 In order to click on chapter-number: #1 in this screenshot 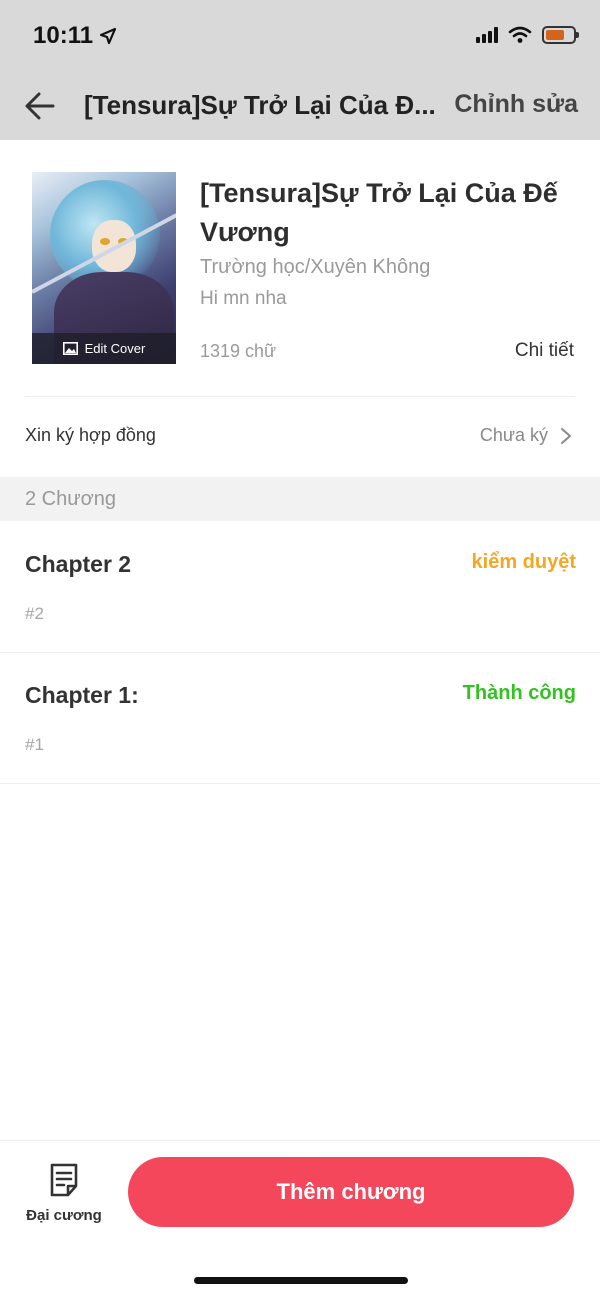, I will do `click(34, 744)`.